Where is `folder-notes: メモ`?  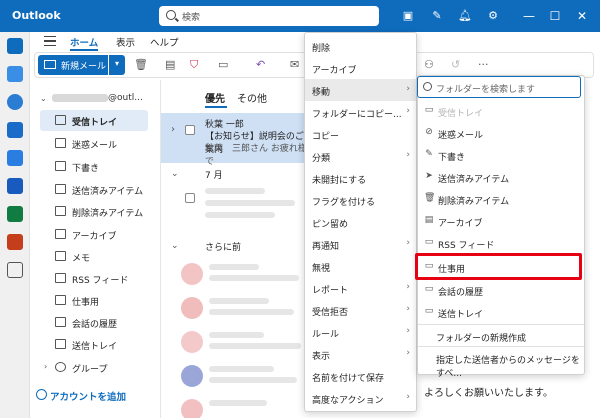 folder-notes: メモ is located at coordinates (109, 256).